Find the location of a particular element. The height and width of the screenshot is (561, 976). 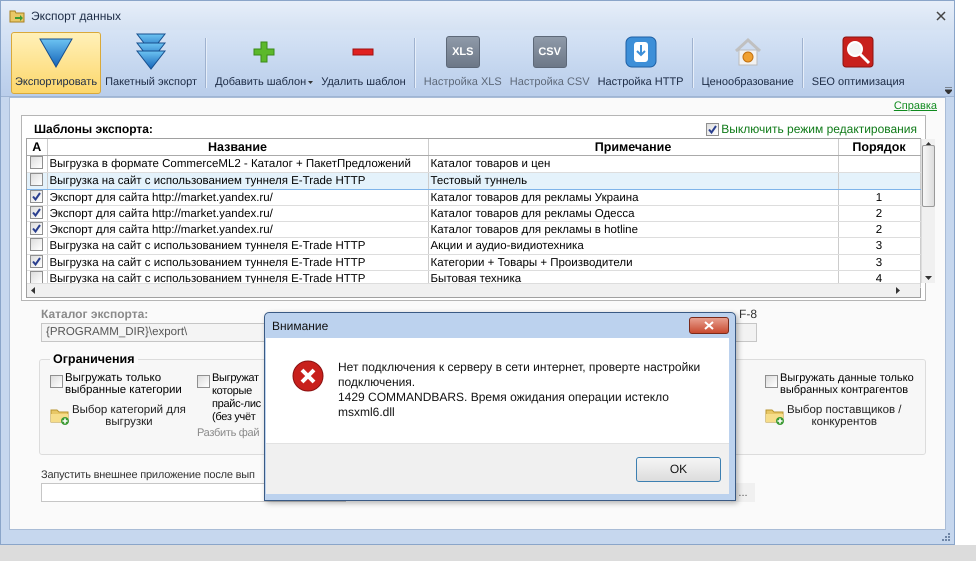

checkbox-label: Выгружат которые прайс-лис (без учёт is located at coordinates (236, 398).